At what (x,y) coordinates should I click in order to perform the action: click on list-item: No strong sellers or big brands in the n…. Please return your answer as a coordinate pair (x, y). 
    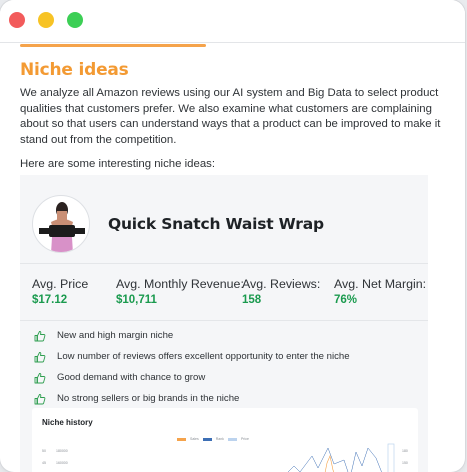
    Looking at the image, I should click on (229, 398).